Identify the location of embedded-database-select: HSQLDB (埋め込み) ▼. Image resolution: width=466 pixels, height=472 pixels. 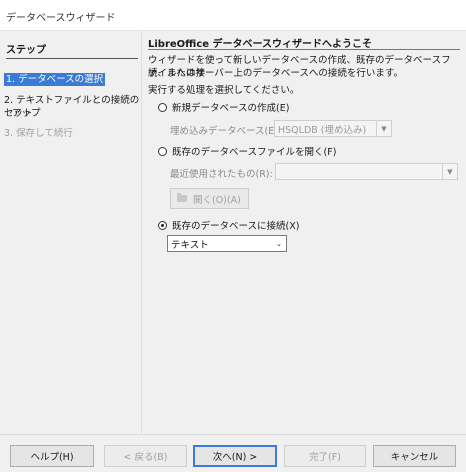
(333, 128).